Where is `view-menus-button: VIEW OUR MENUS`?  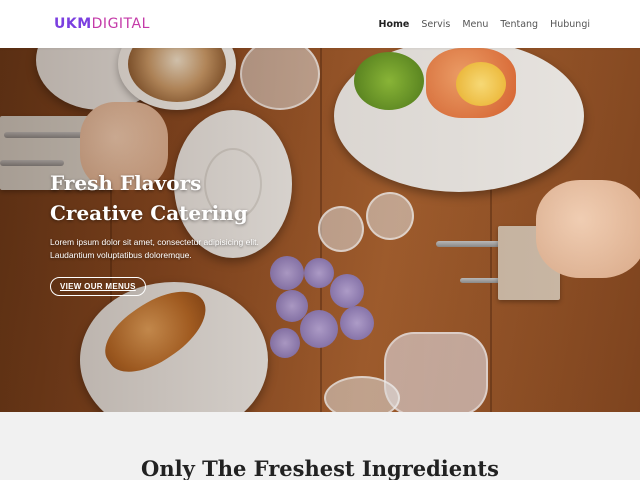 view-menus-button: VIEW OUR MENUS is located at coordinates (98, 286).